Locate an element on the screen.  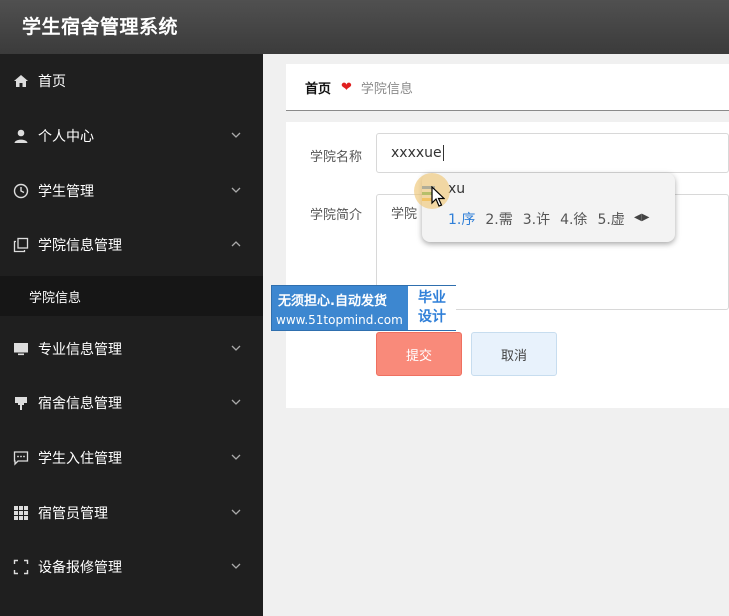
copy-icon is located at coordinates (21, 245).